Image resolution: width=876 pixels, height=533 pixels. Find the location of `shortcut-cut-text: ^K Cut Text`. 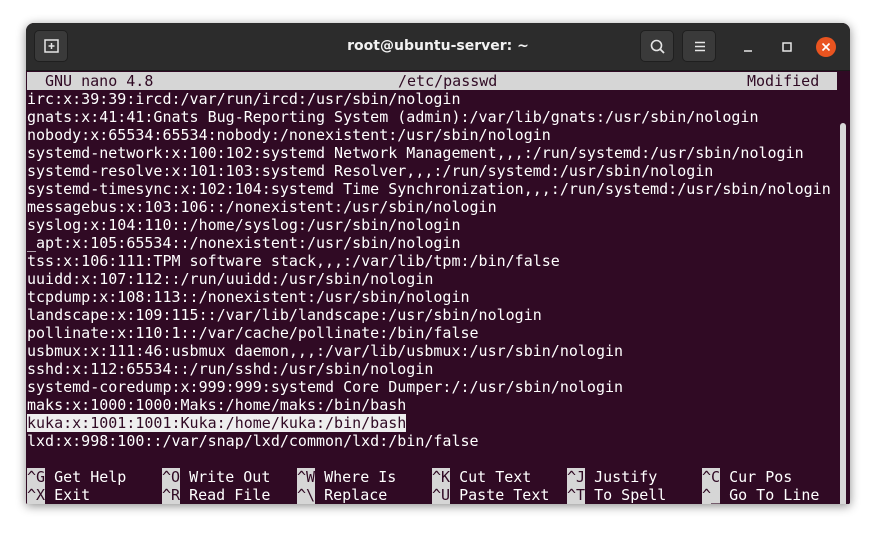

shortcut-cut-text: ^K Cut Text is located at coordinates (481, 477).